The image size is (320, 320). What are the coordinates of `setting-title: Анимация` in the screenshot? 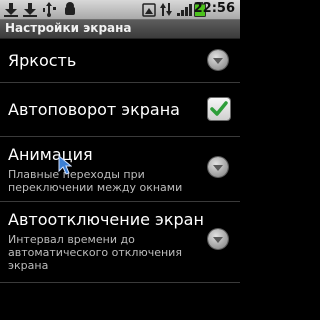 It's located at (50, 154).